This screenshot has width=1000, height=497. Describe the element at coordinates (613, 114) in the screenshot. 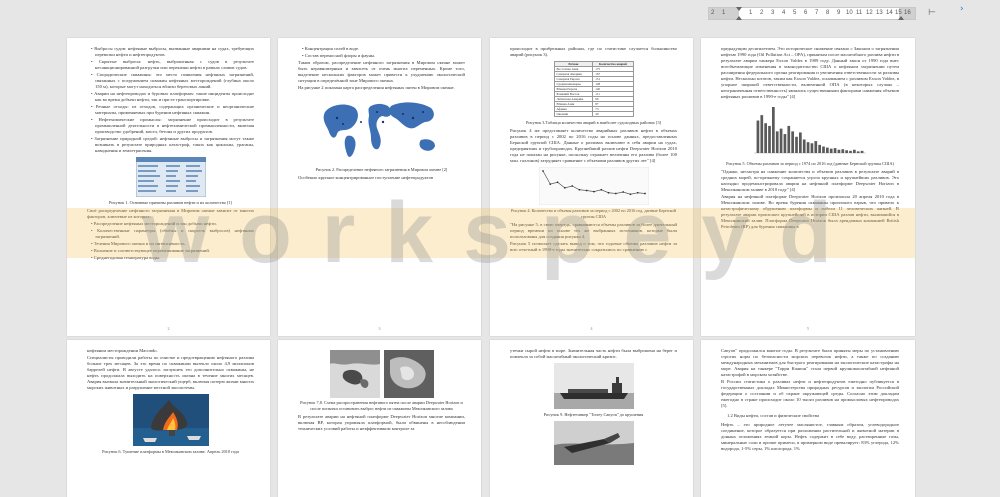

I see `table-cell: 40` at that location.